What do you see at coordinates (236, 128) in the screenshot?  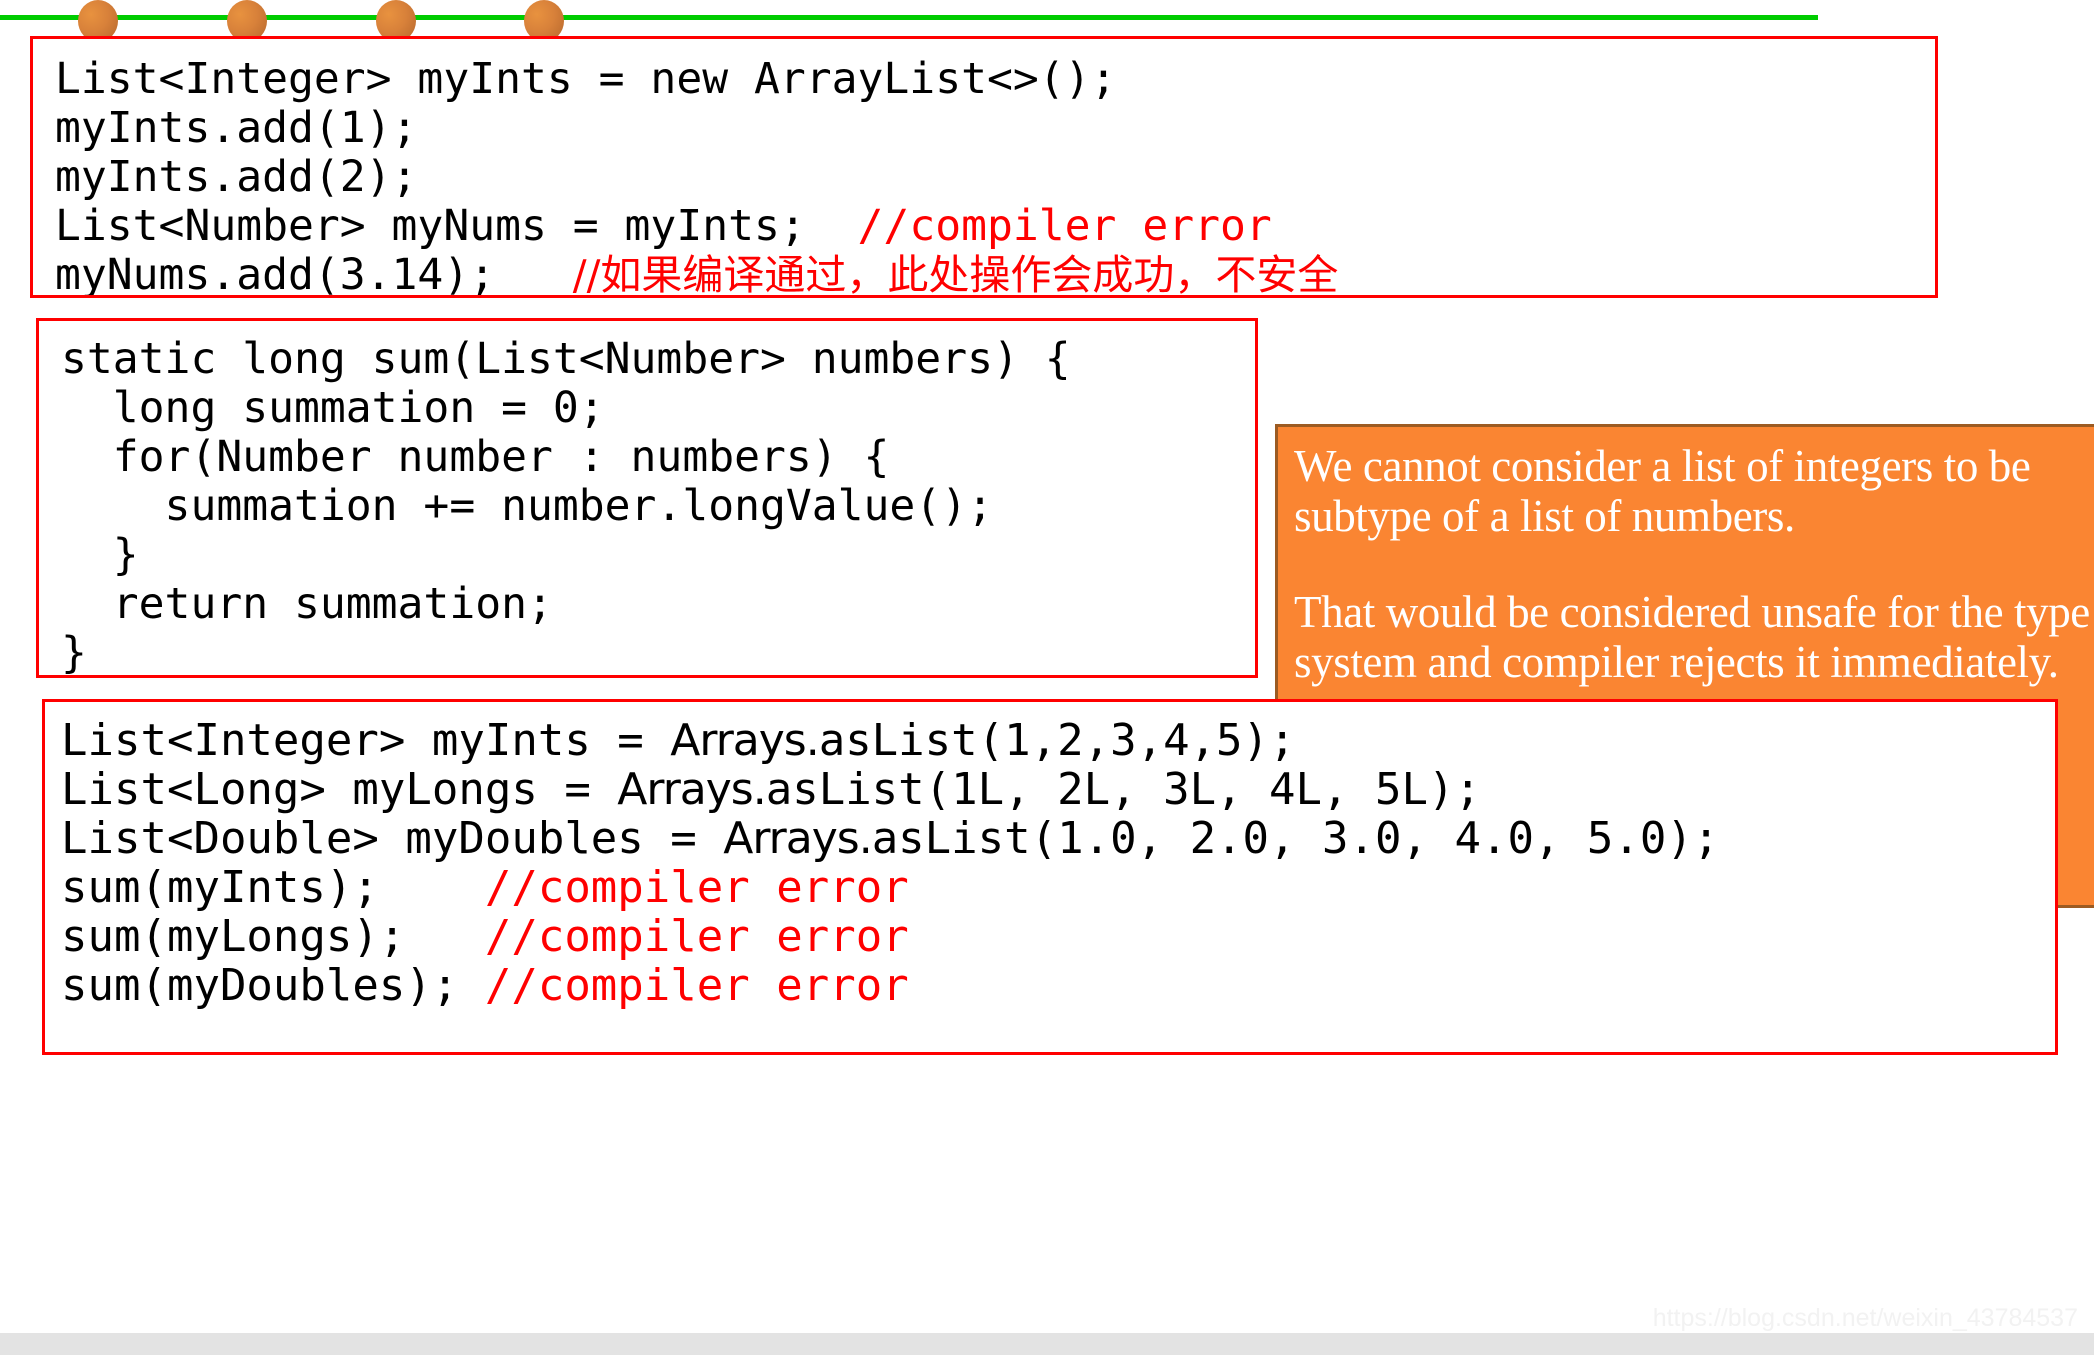 I see `code-text: myInts.add(1);` at bounding box center [236, 128].